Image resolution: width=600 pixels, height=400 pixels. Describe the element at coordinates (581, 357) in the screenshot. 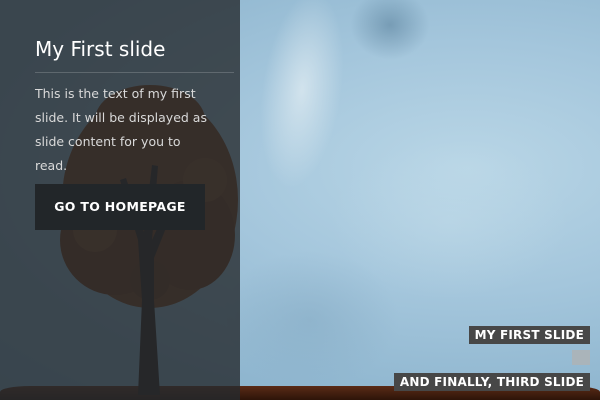

I see `slide-nav-second` at that location.